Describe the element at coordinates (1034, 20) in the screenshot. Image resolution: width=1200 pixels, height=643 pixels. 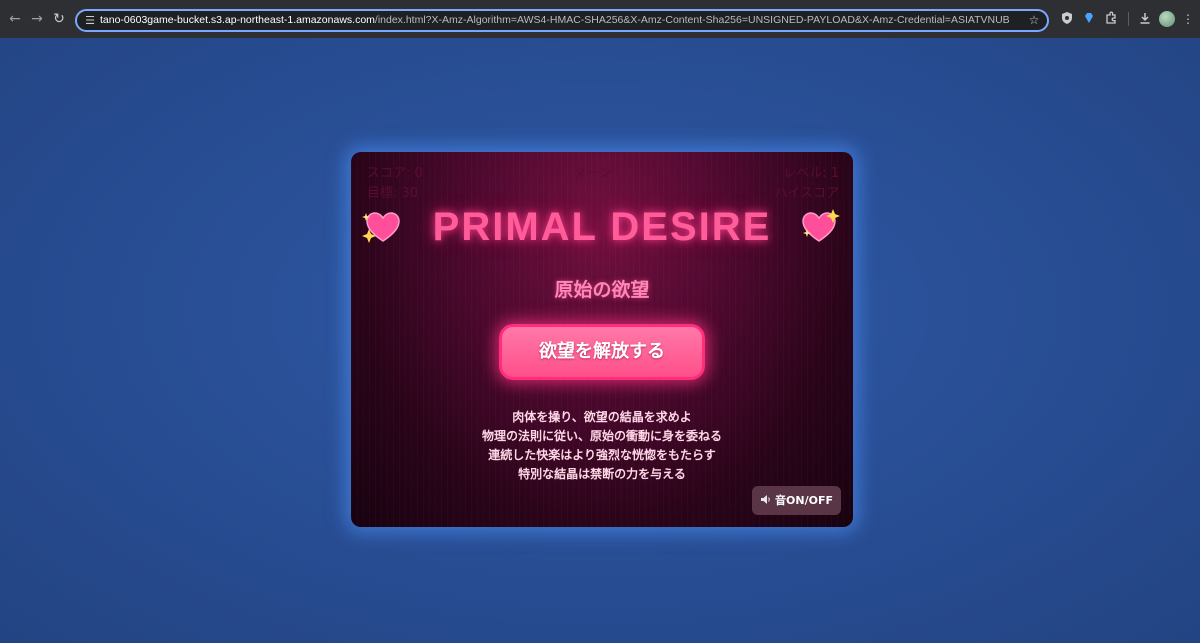
I see `bookmark-star-icon: ☆` at that location.